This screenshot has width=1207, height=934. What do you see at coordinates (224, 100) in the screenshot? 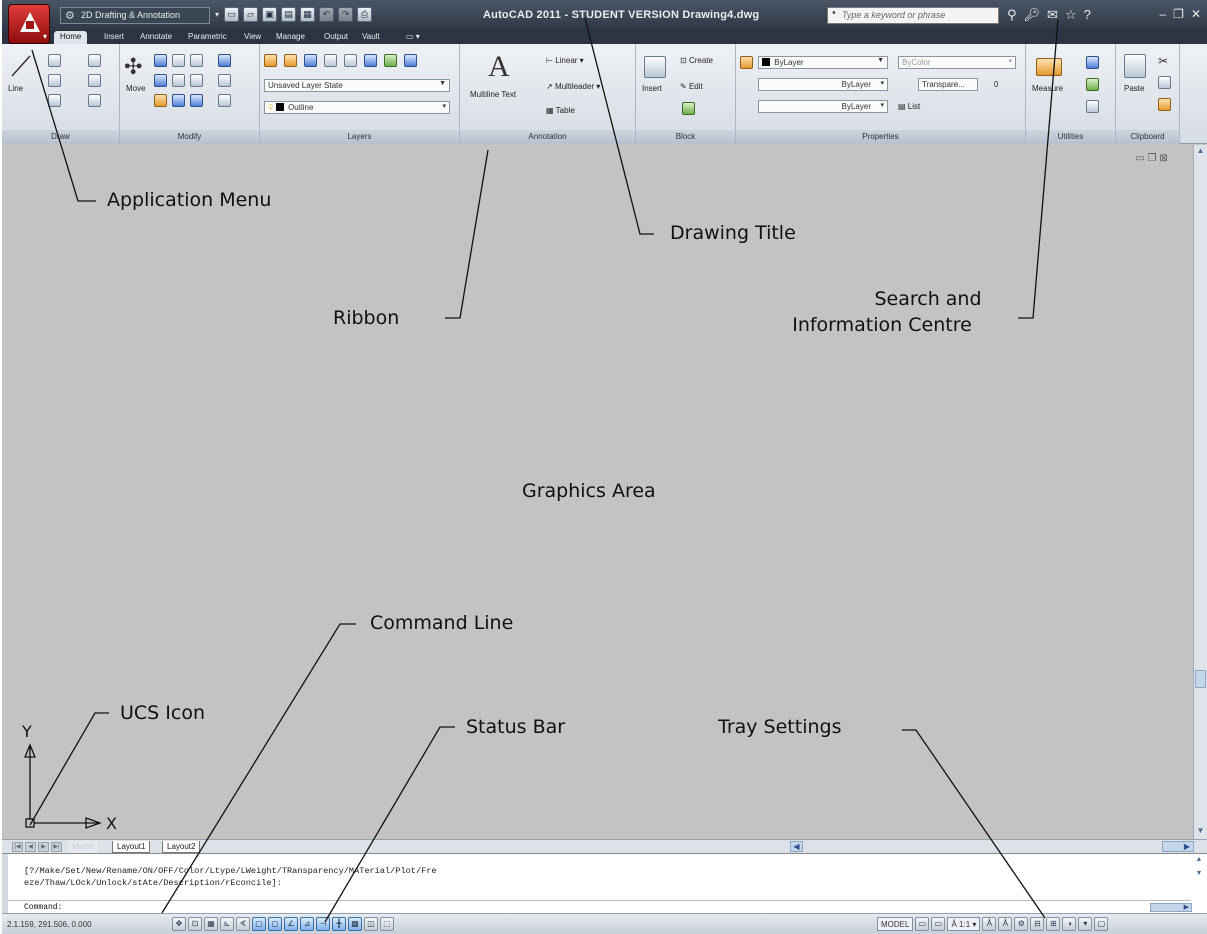
I see `chamfer-icon` at bounding box center [224, 100].